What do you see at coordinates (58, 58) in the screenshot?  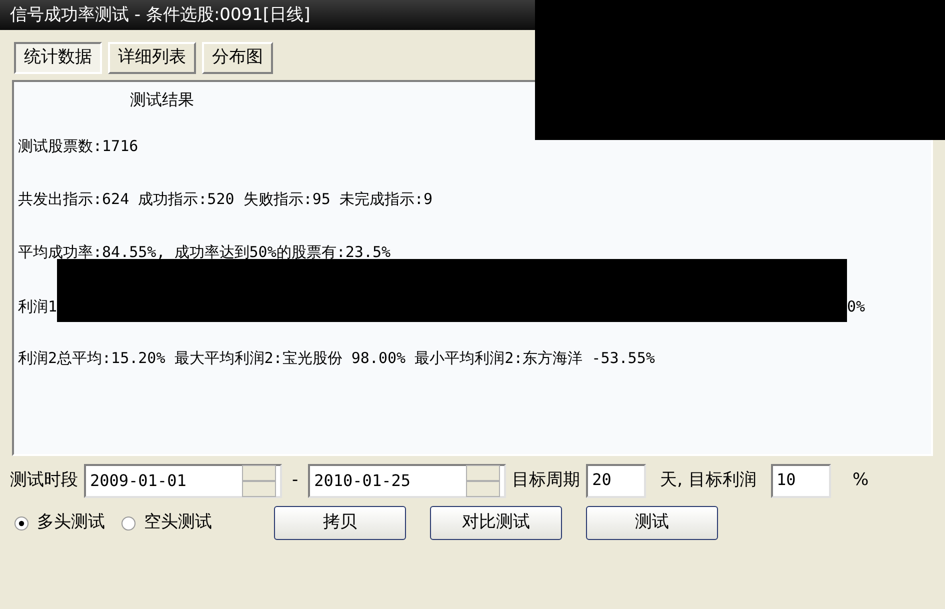 I see `tab: 统计数据` at bounding box center [58, 58].